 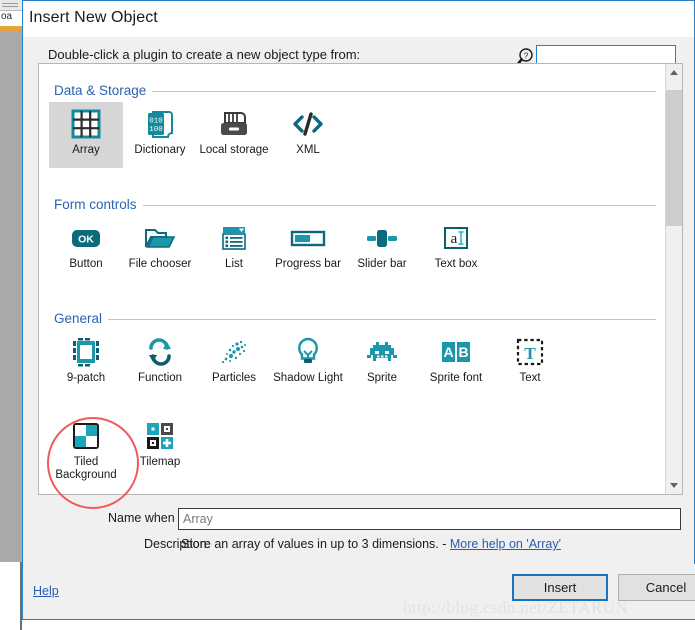 I want to click on slider-bar-icon, so click(x=382, y=238).